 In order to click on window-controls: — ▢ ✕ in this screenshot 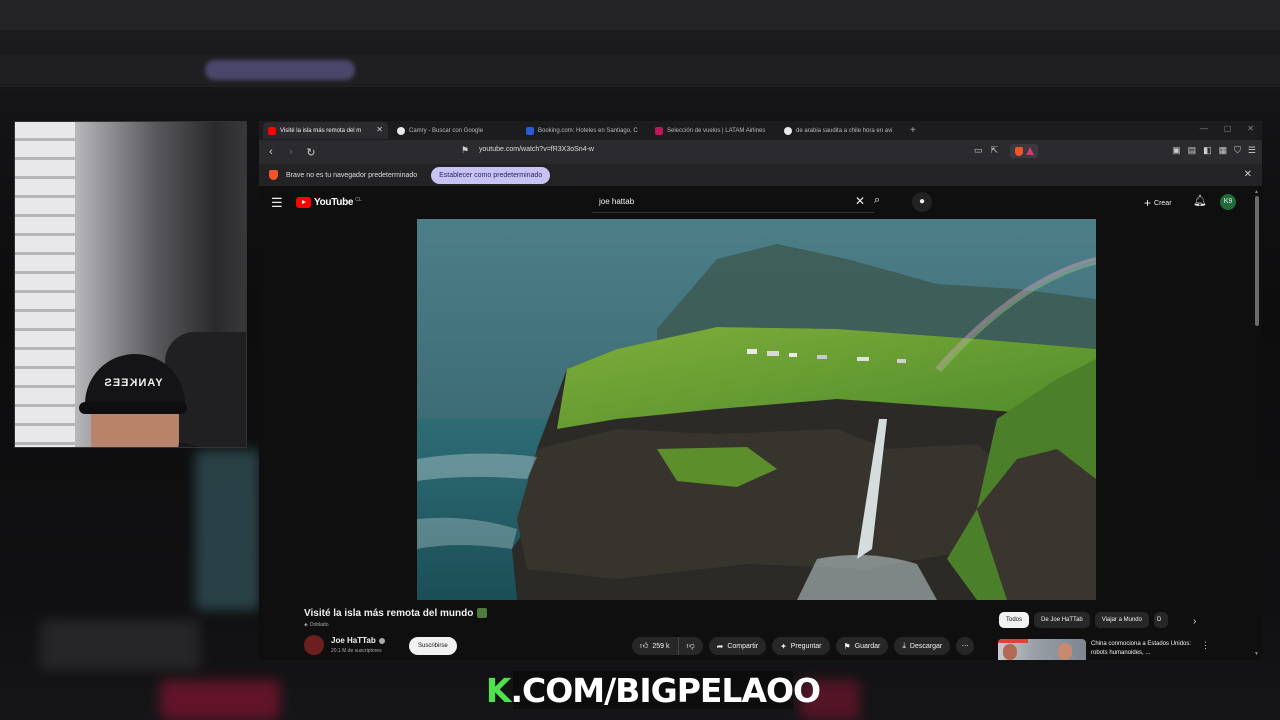, I will do `click(1227, 128)`.